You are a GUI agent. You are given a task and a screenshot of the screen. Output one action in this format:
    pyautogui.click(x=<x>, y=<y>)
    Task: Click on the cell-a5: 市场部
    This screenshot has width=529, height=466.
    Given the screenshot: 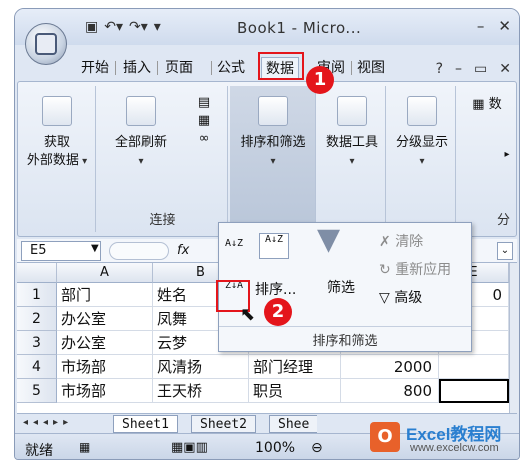 What is the action you would take?
    pyautogui.click(x=105, y=391)
    